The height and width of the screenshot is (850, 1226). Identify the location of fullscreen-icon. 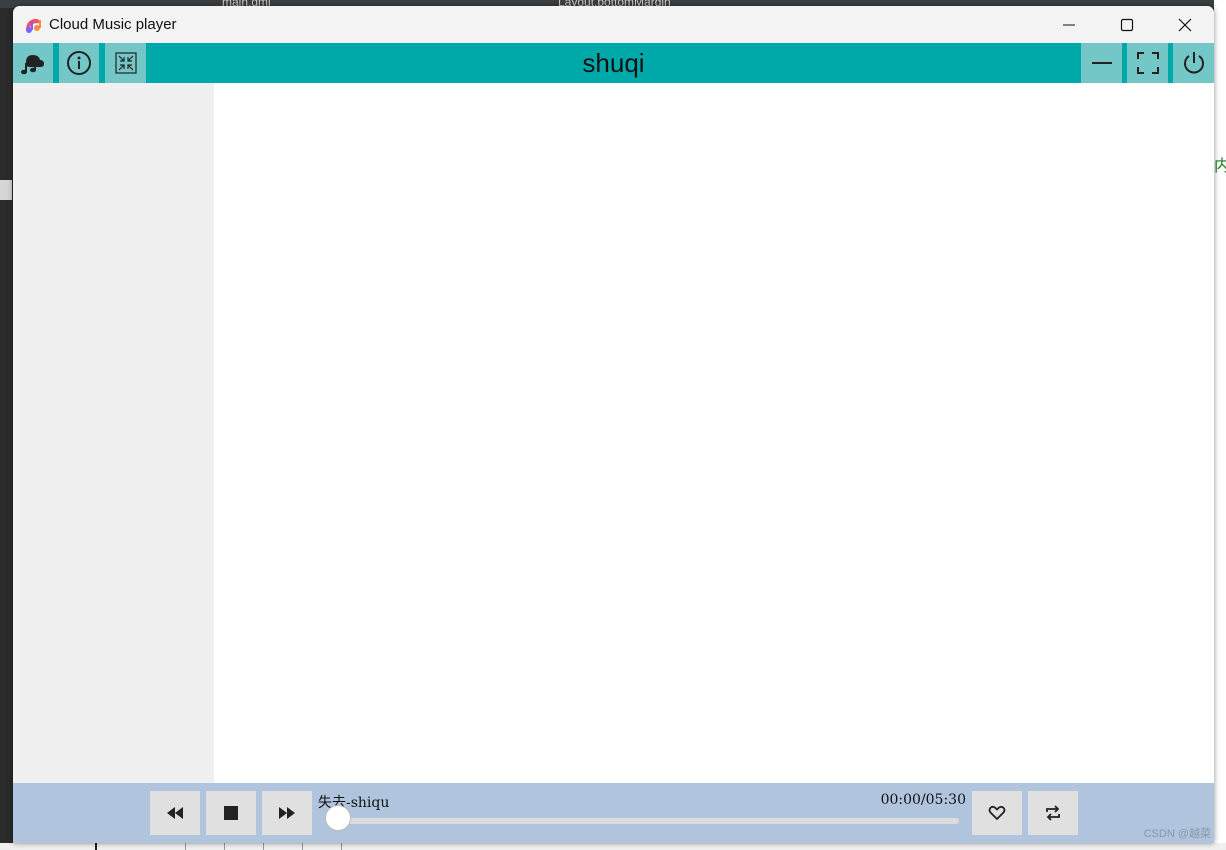
(1147, 63).